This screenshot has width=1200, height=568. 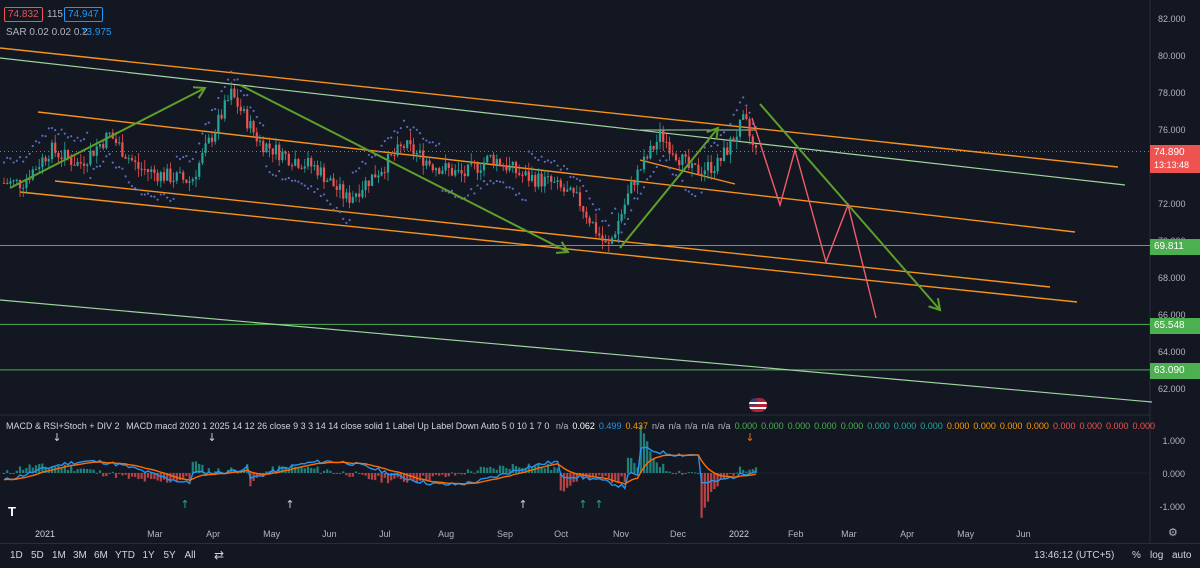 I want to click on us-flag-icon, so click(x=758, y=405).